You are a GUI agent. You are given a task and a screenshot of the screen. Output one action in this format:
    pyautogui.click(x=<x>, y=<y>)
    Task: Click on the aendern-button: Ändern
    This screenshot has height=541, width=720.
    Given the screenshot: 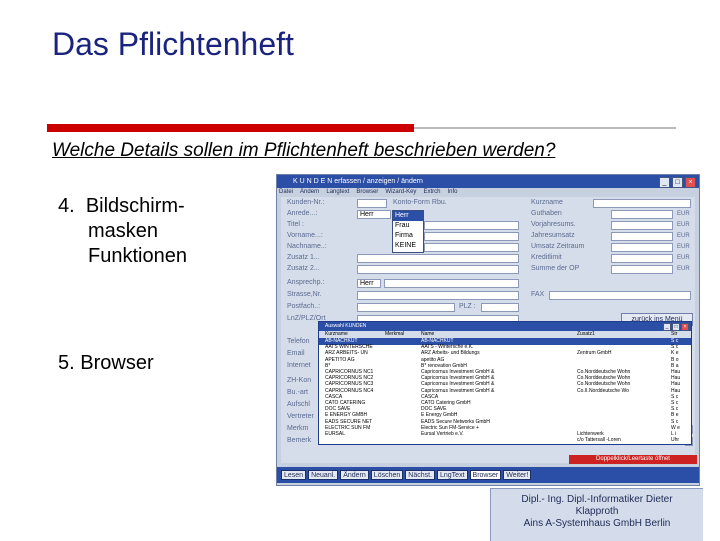 What is the action you would take?
    pyautogui.click(x=354, y=475)
    